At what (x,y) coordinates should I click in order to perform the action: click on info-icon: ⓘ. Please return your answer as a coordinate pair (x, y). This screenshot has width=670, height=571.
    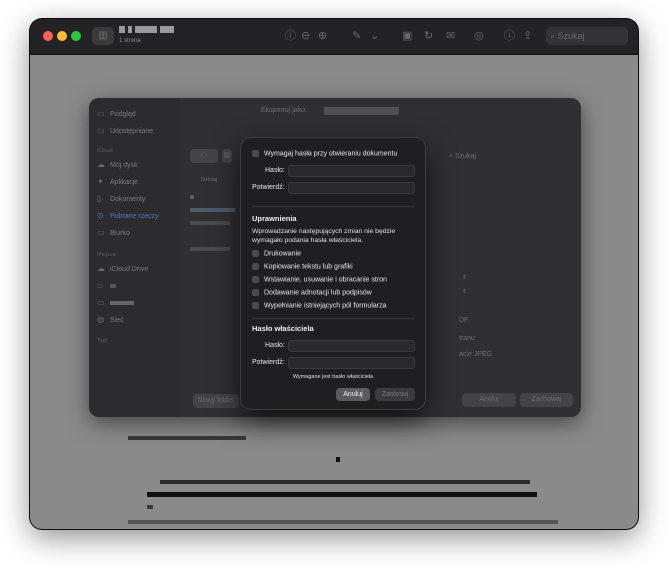
    Looking at the image, I should click on (290, 36).